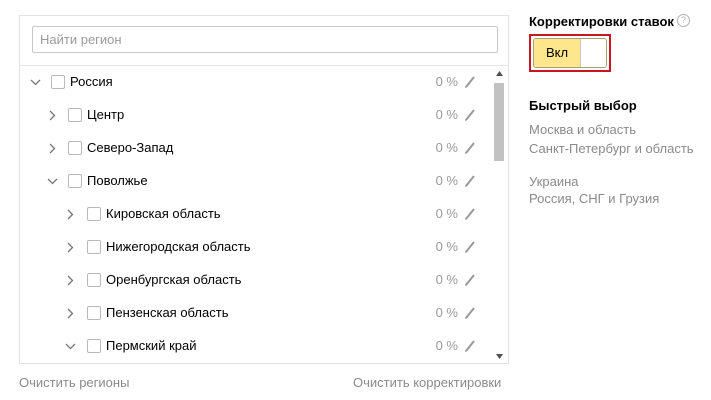 The width and height of the screenshot is (711, 400). Describe the element at coordinates (255, 115) in the screenshot. I see `tree-row-center: Центр 0 %` at that location.